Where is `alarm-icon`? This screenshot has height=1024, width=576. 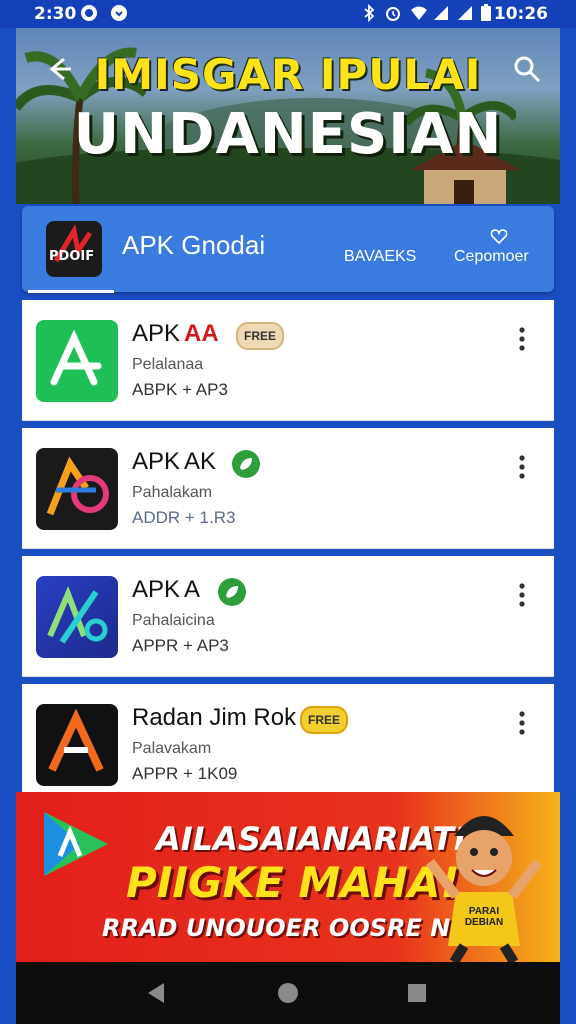 alarm-icon is located at coordinates (393, 14).